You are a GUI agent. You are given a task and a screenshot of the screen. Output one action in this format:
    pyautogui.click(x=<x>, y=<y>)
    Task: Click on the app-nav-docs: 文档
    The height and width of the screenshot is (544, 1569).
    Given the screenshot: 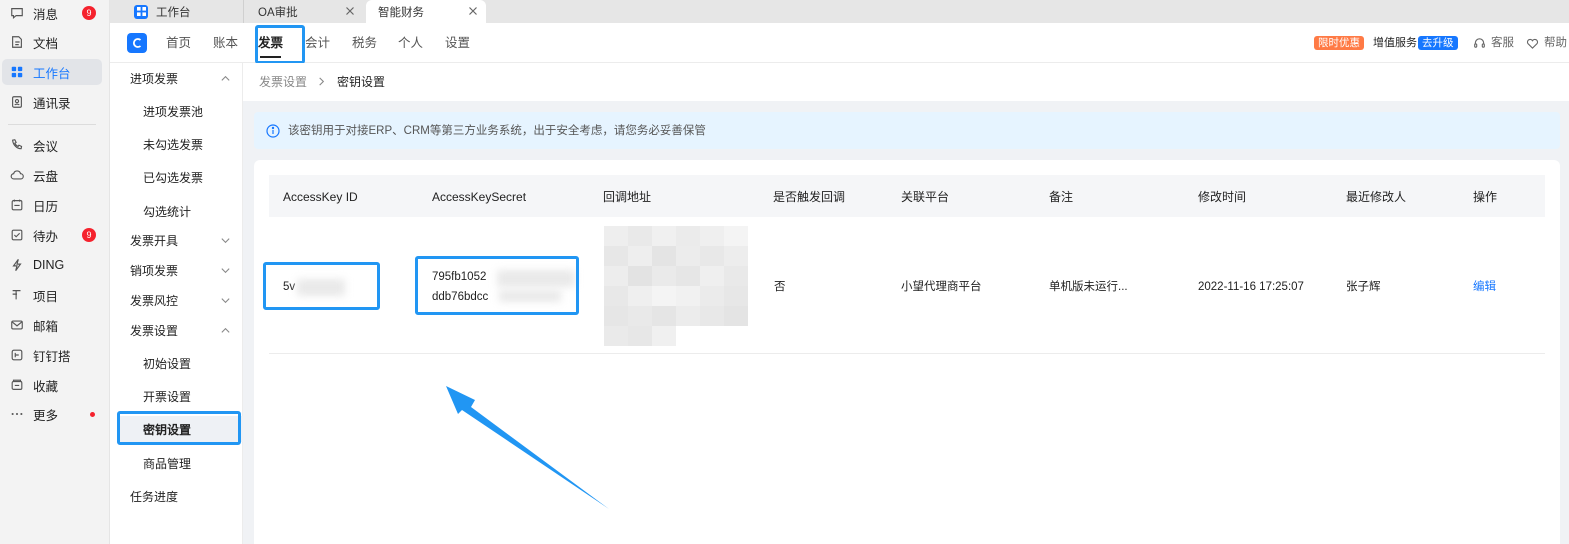 What is the action you would take?
    pyautogui.click(x=52, y=42)
    